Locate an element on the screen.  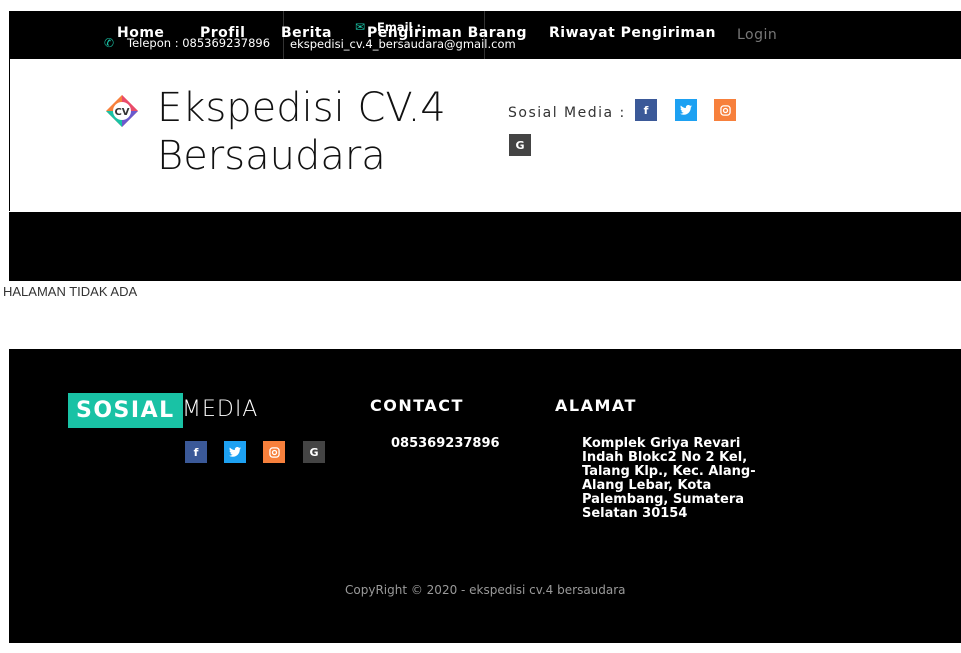
nav-item-profil: Profil is located at coordinates (222, 33).